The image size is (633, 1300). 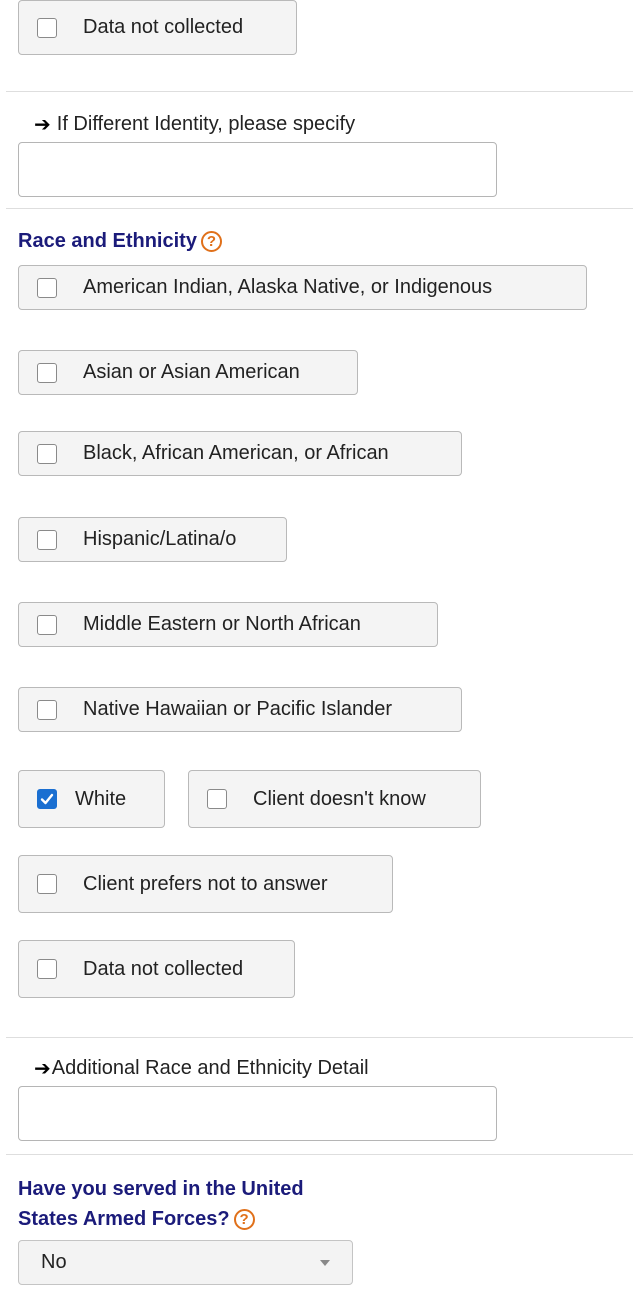 I want to click on different-identity-input, so click(x=257, y=169).